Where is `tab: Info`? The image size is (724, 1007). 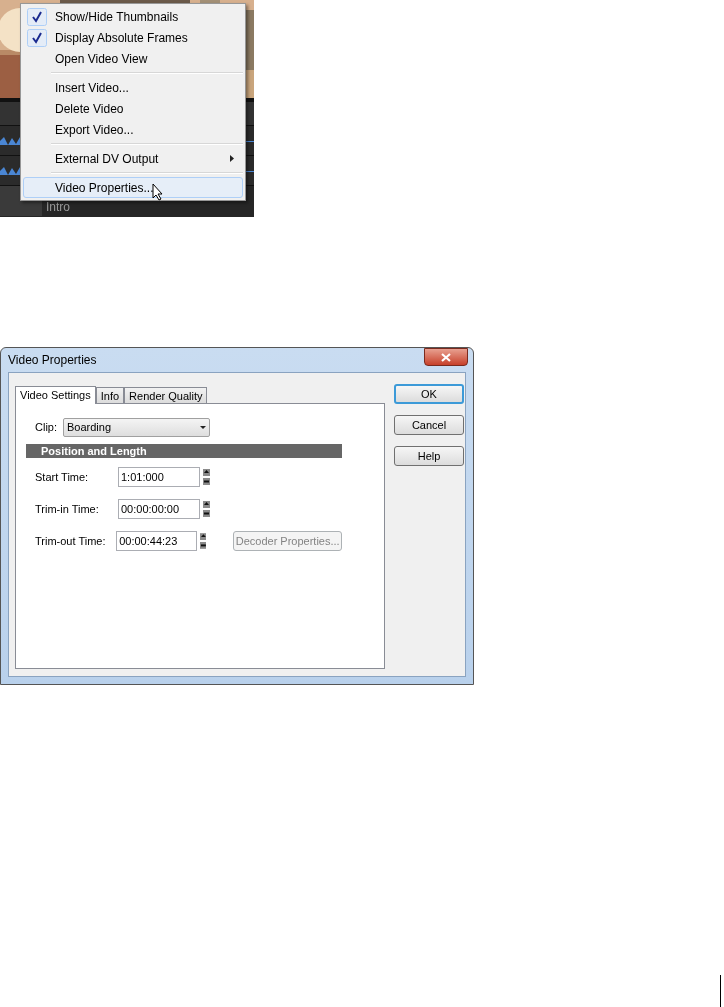
tab: Info is located at coordinates (110, 395).